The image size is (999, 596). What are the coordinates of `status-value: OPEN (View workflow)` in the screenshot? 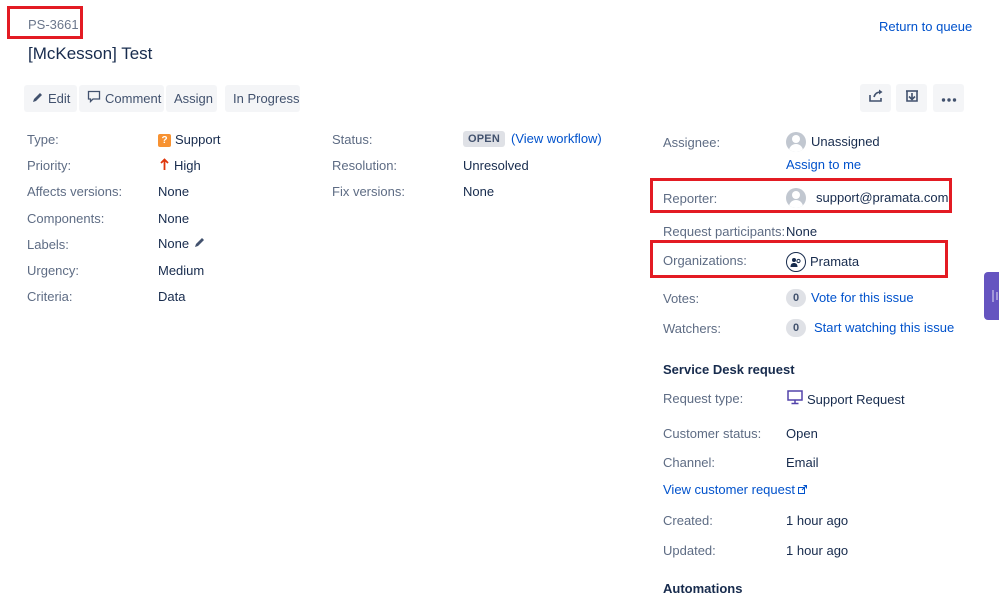 It's located at (532, 139).